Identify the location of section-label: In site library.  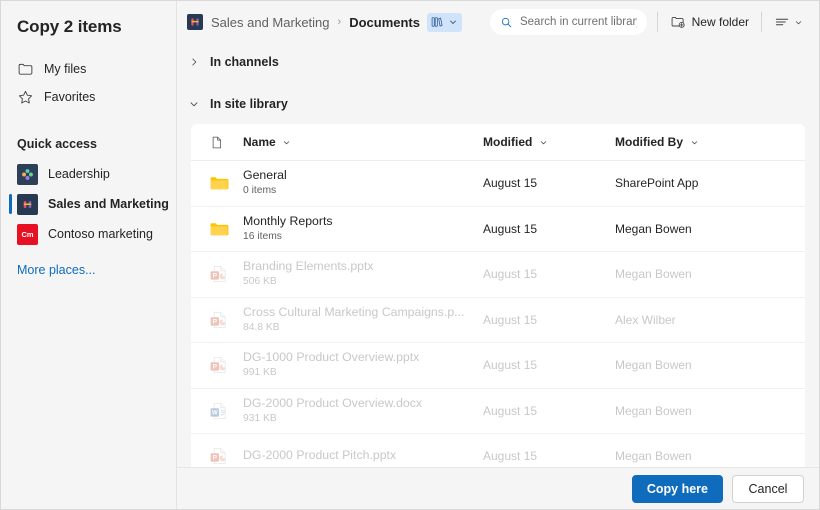
(249, 104).